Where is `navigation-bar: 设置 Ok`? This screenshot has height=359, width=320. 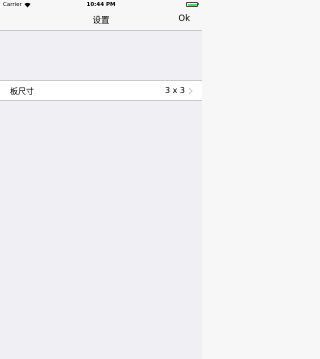 navigation-bar: 设置 Ok is located at coordinates (101, 20).